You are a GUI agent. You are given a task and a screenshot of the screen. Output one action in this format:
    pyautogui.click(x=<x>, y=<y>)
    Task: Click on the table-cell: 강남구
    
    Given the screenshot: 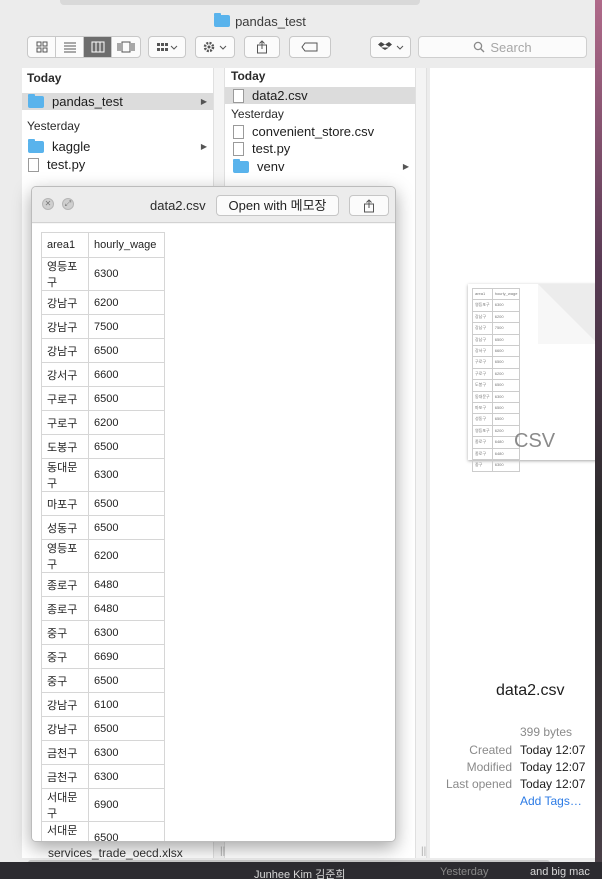 What is the action you would take?
    pyautogui.click(x=65, y=326)
    